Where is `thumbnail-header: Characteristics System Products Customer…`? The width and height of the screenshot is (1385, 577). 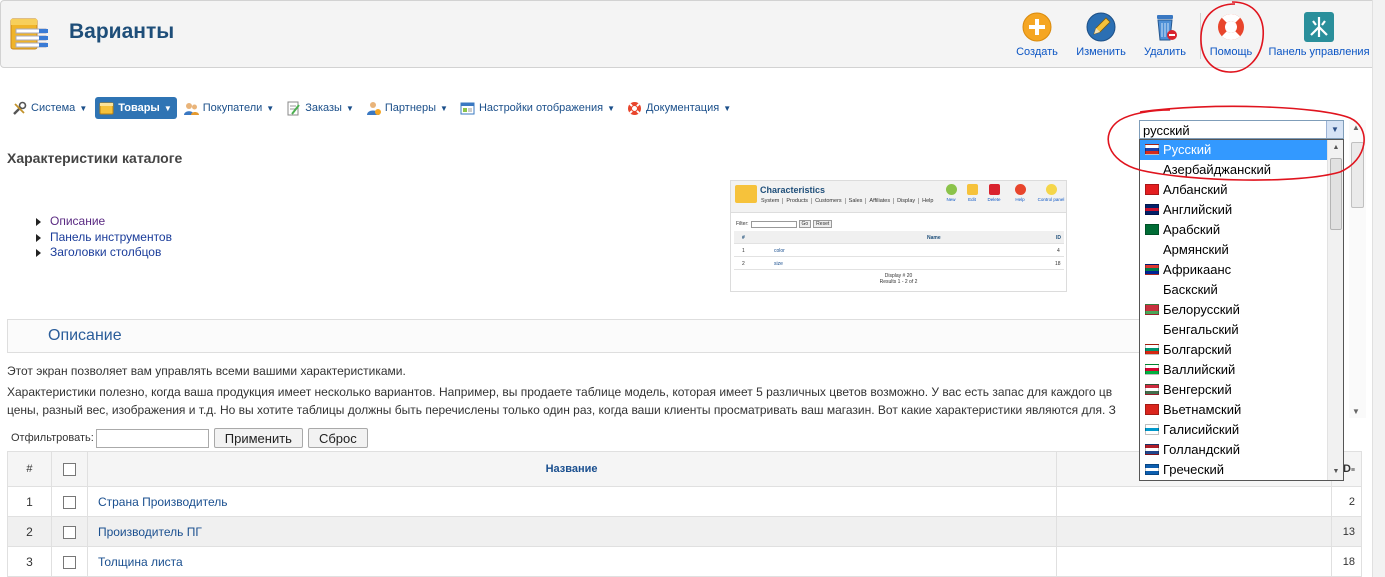
thumbnail-header: Characteristics System Products Customer… is located at coordinates (898, 197).